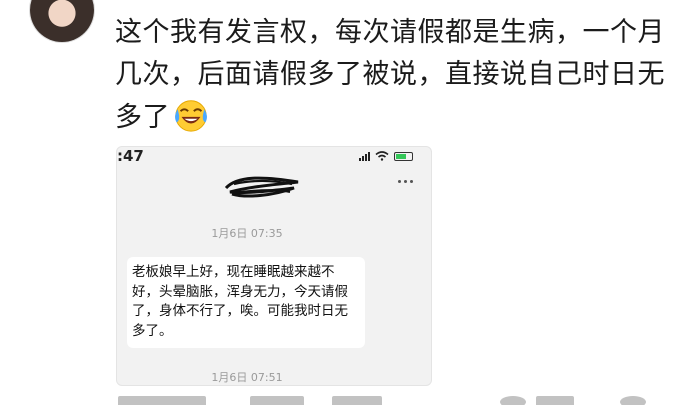 This screenshot has width=690, height=405. Describe the element at coordinates (261, 187) in the screenshot. I see `redacted-contact-scribble` at that location.